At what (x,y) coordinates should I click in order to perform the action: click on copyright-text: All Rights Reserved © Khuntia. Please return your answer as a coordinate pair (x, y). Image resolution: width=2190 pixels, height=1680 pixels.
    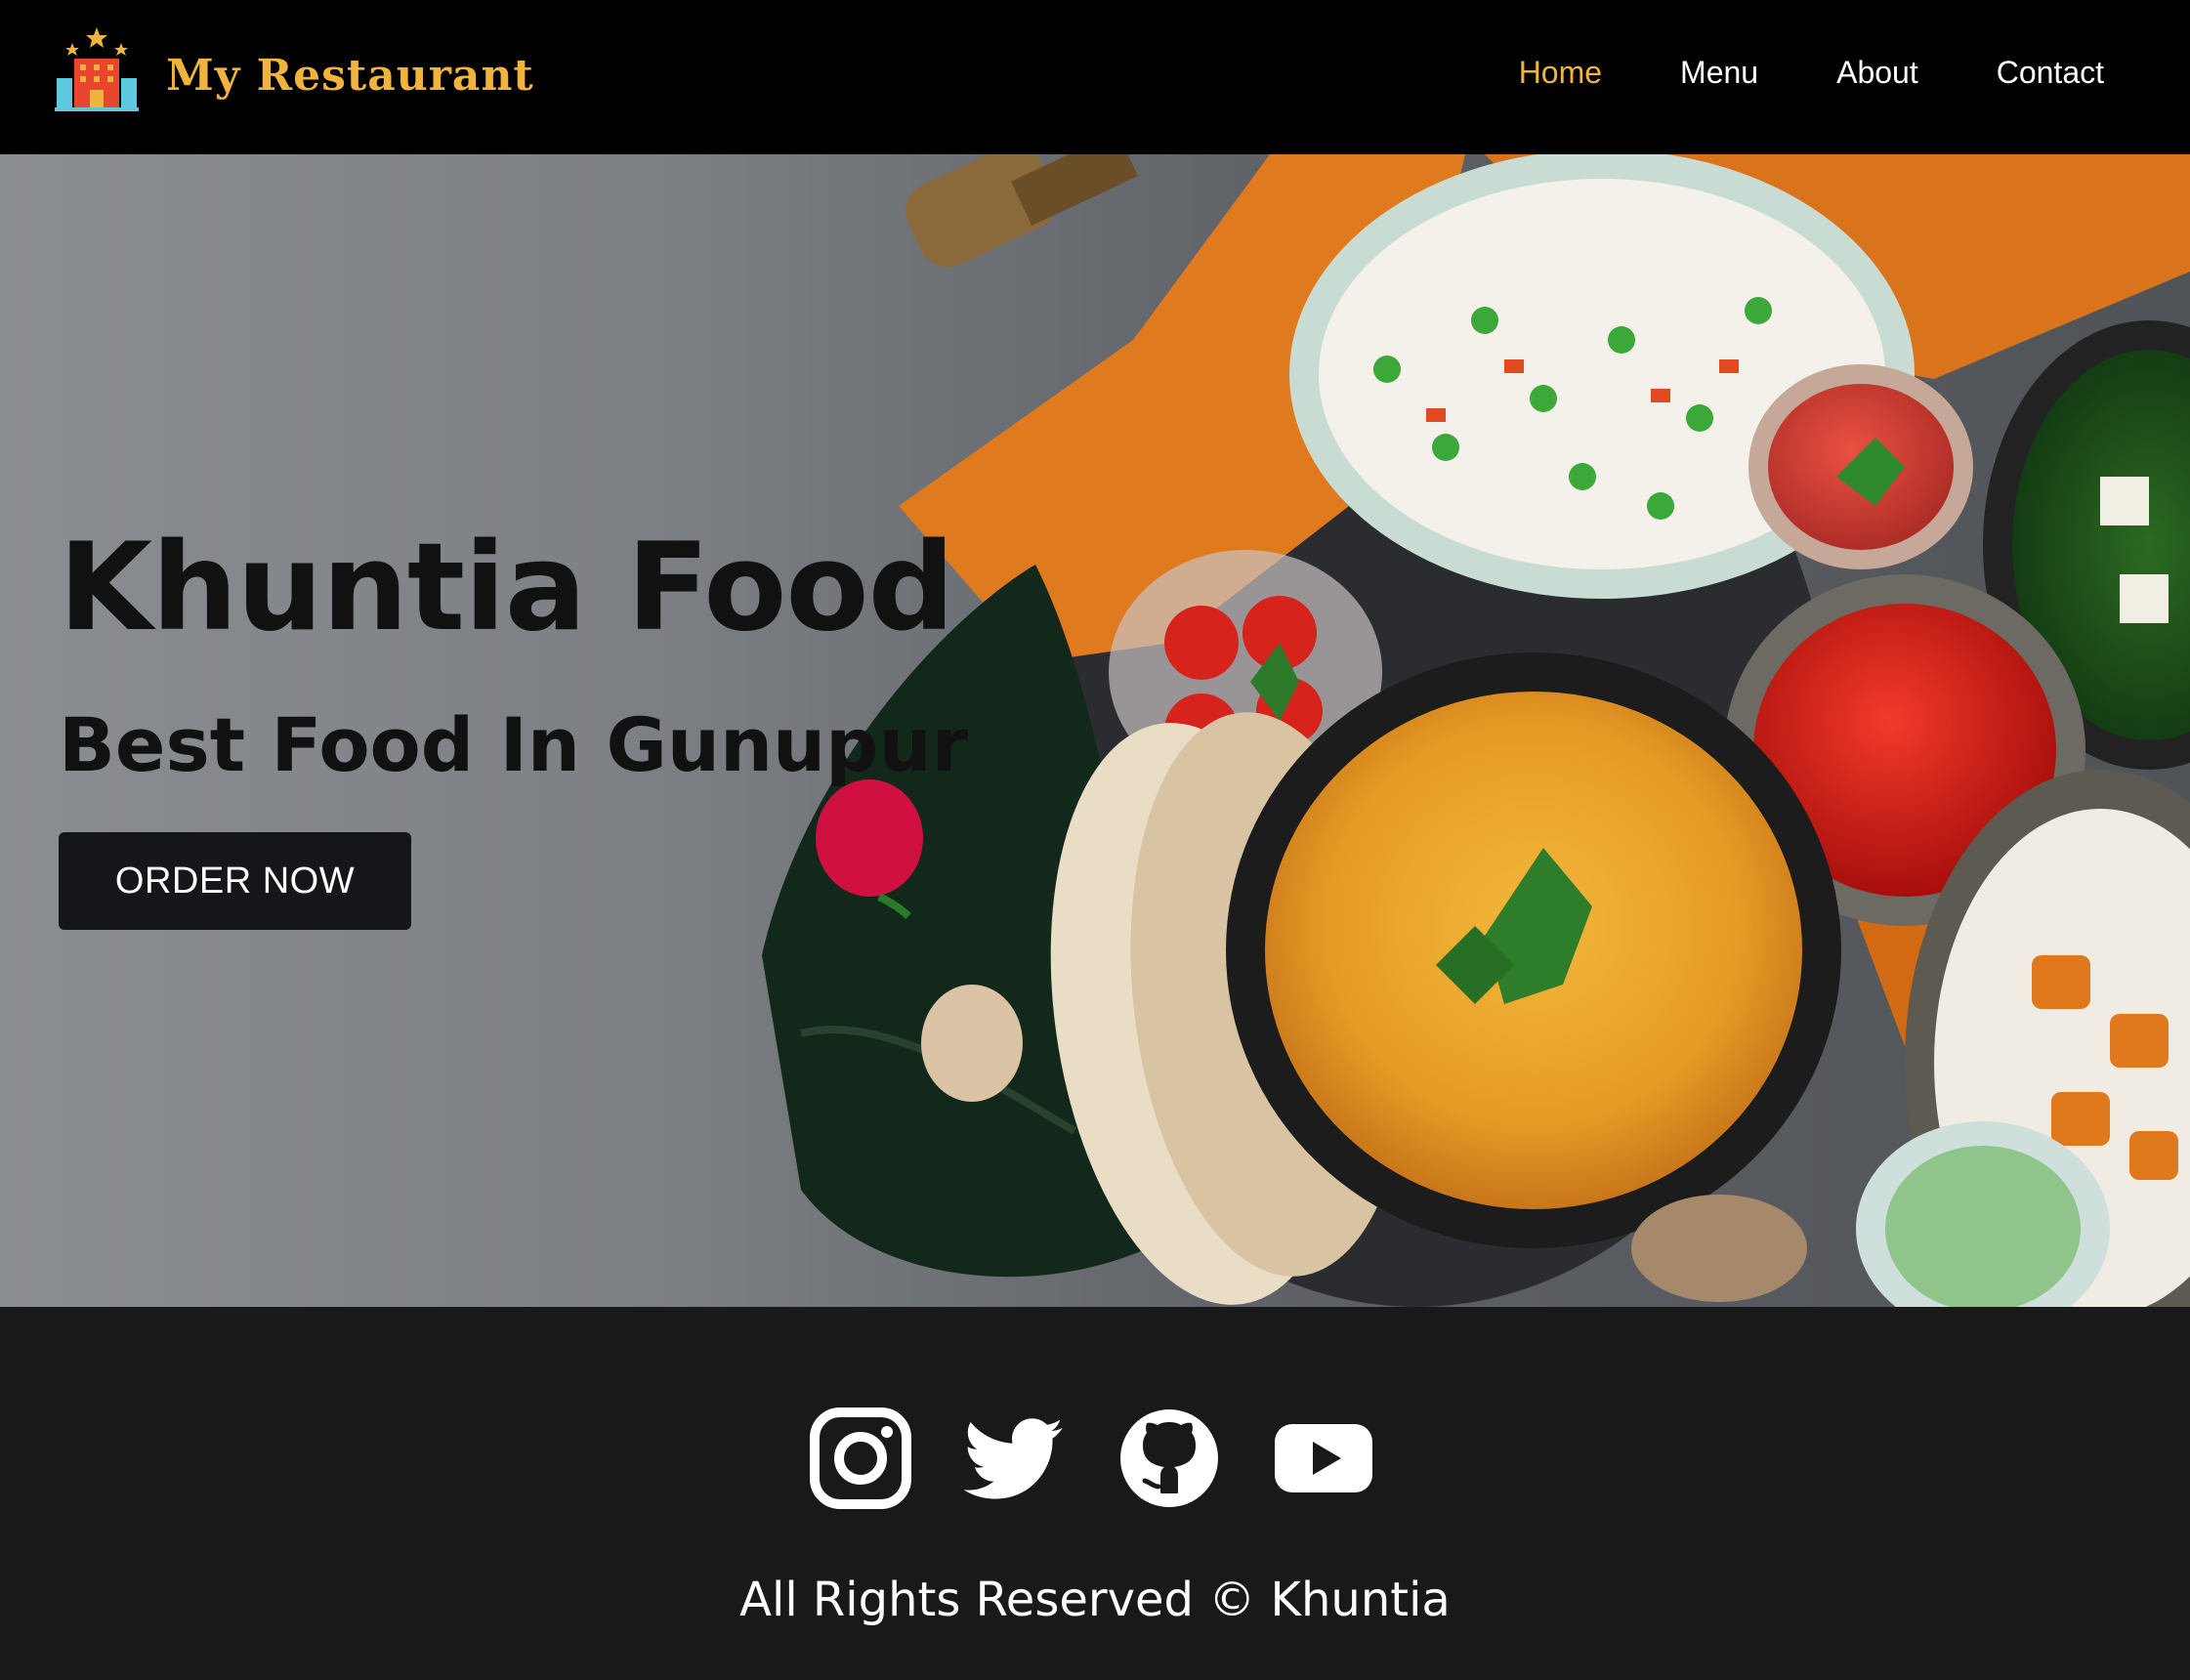
    Looking at the image, I should click on (1095, 1600).